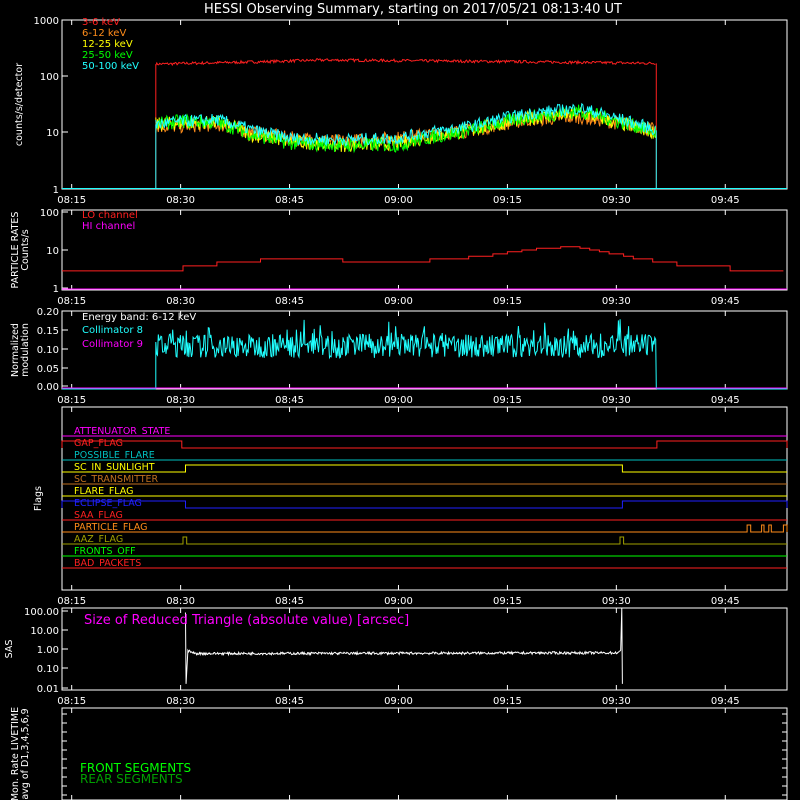 The height and width of the screenshot is (800, 800). What do you see at coordinates (107, 563) in the screenshot?
I see `flag-label: BAD_PACKETS` at bounding box center [107, 563].